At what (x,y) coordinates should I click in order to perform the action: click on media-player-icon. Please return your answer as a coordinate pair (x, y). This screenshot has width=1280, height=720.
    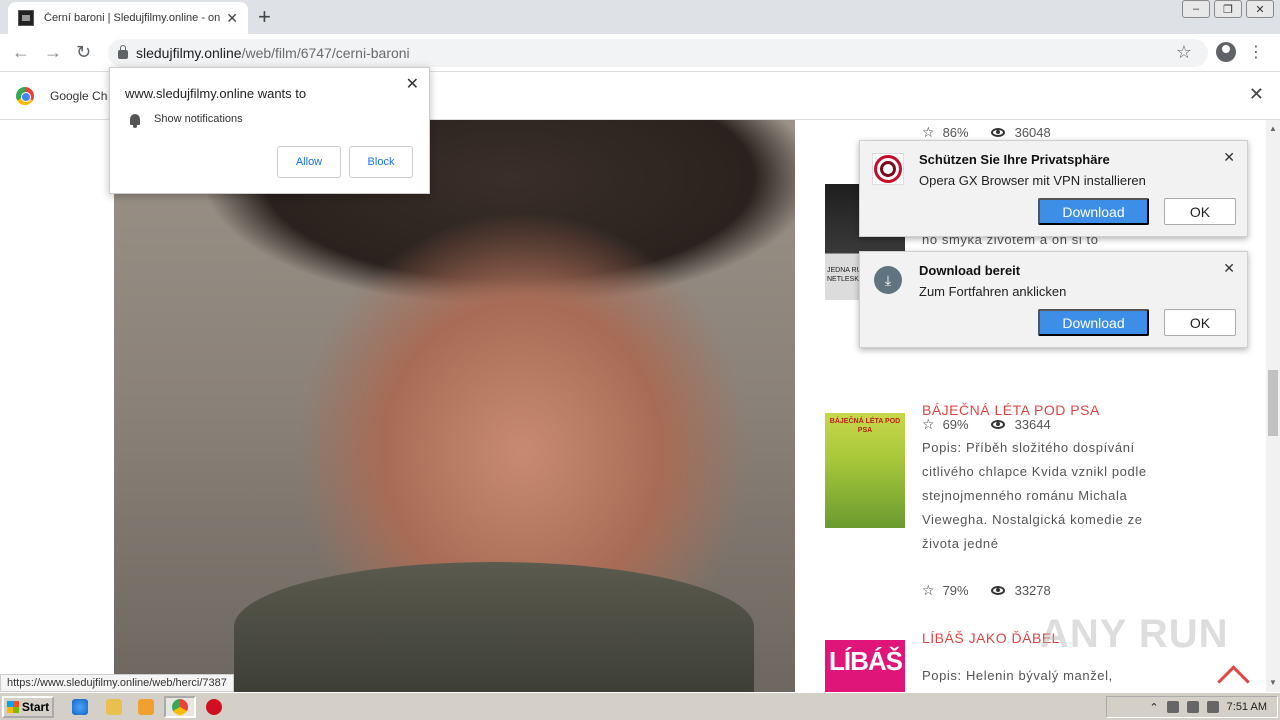
    Looking at the image, I should click on (146, 707).